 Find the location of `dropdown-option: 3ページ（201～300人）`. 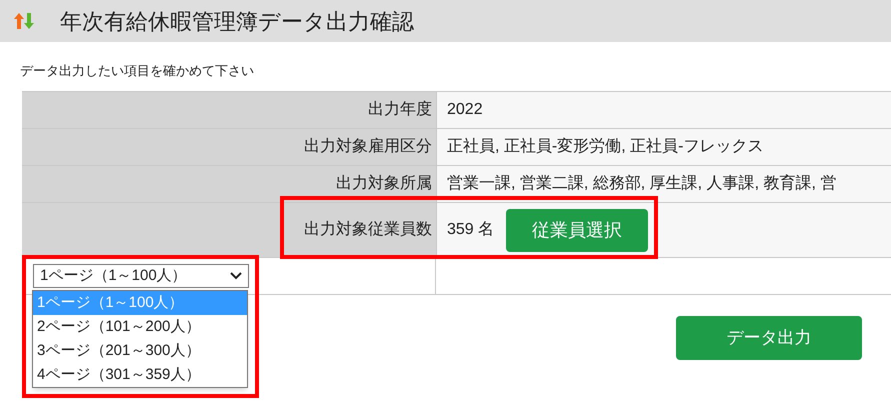

dropdown-option: 3ページ（201～300人） is located at coordinates (140, 351).